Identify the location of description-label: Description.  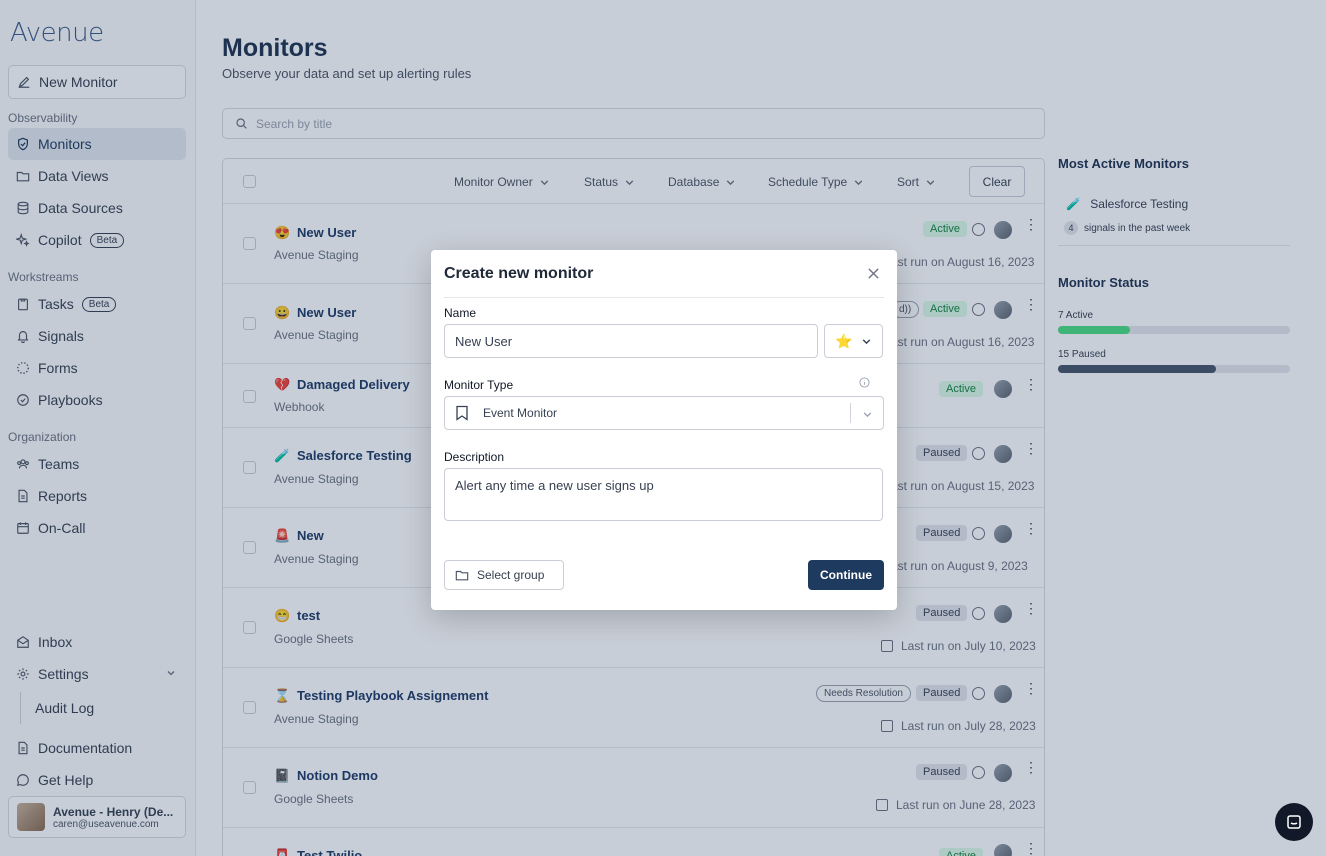
(474, 457).